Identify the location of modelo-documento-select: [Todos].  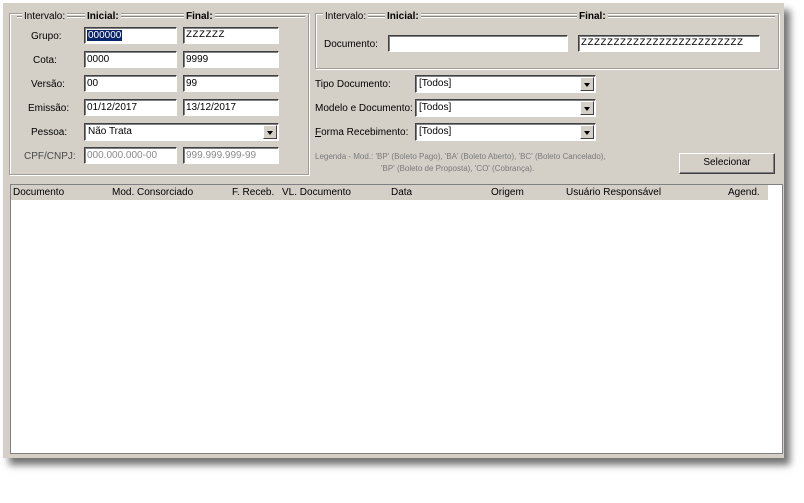
(505, 108).